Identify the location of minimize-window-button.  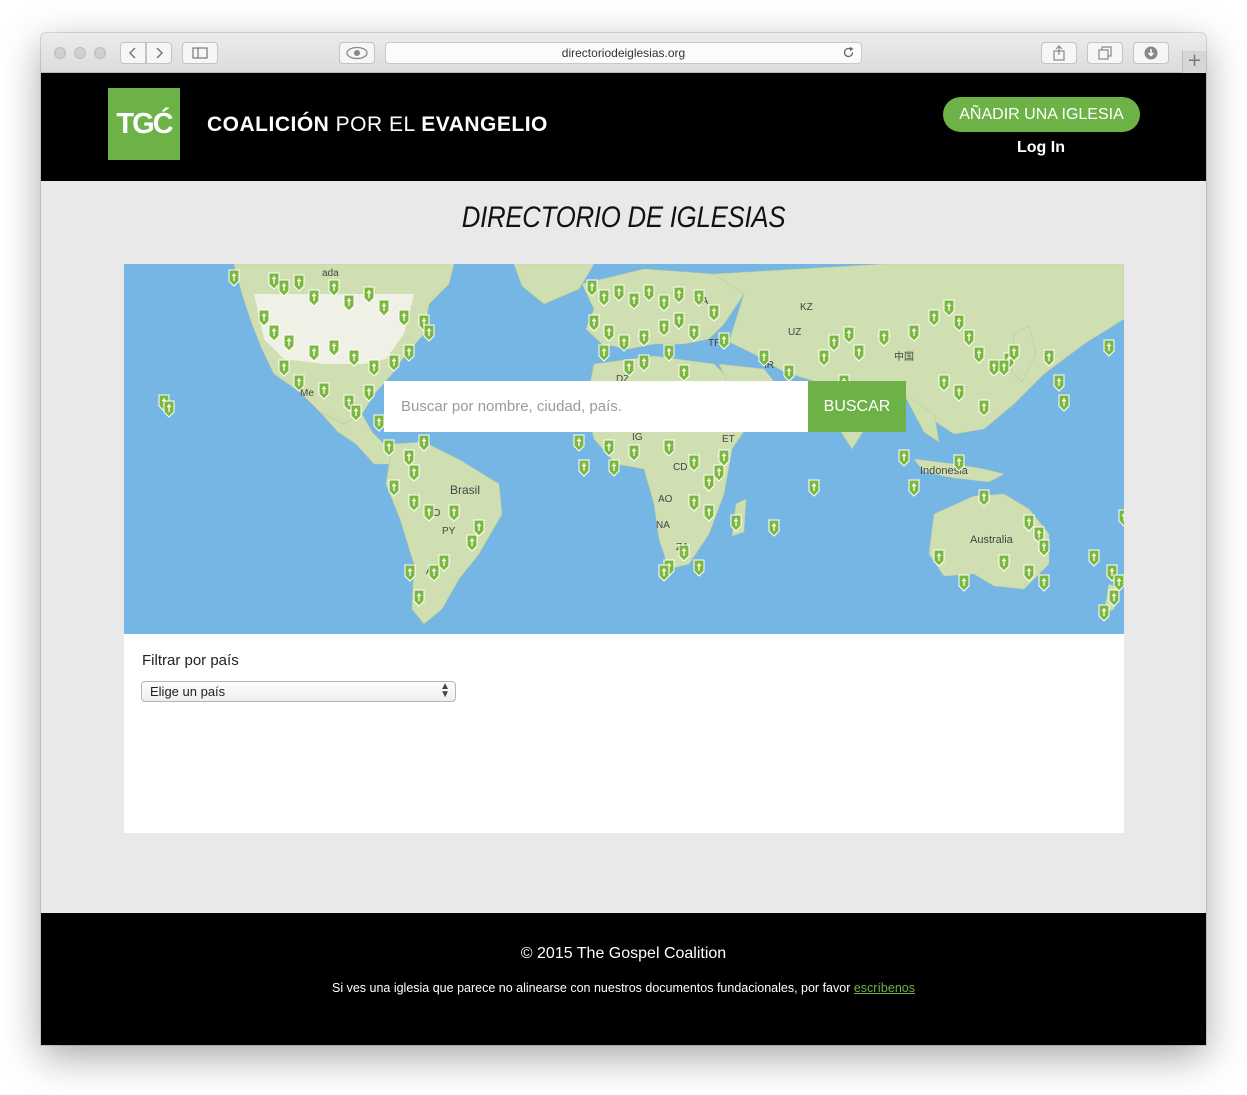
(80, 53).